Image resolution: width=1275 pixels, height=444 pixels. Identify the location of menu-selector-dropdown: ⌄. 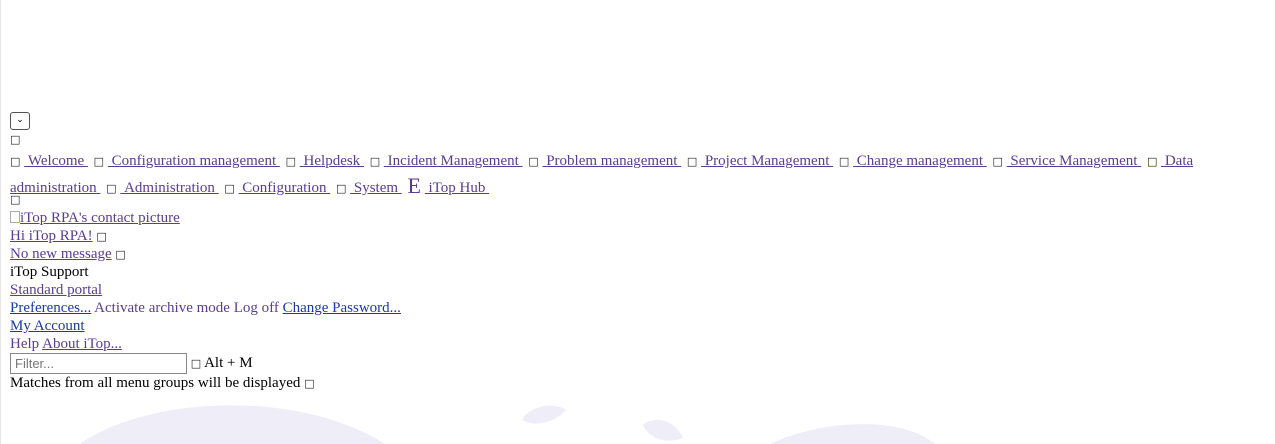
(20, 121).